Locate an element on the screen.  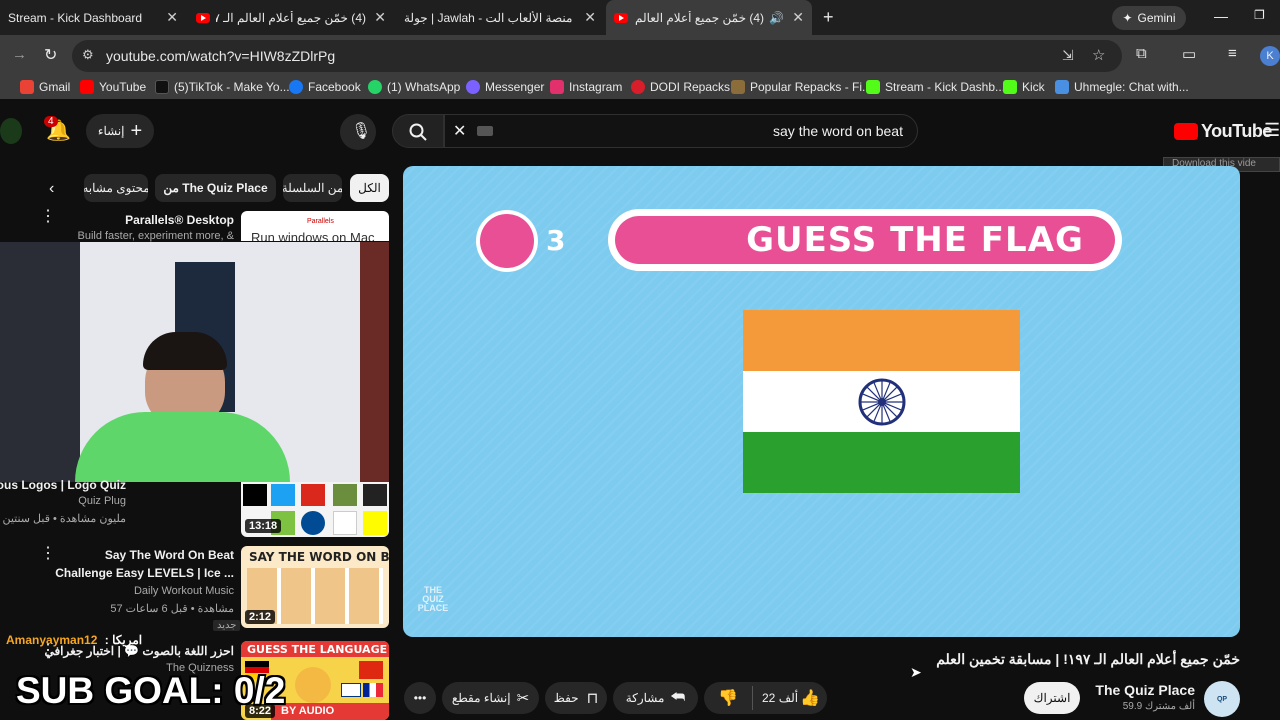
kick-icon is located at coordinates (1010, 87).